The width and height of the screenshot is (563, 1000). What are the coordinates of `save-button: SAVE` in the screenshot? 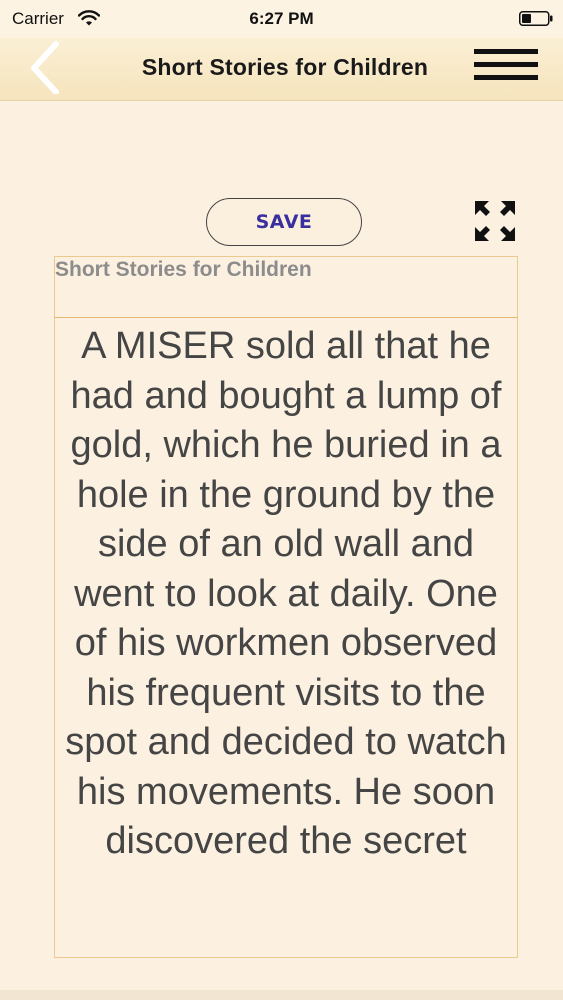 It's located at (284, 222).